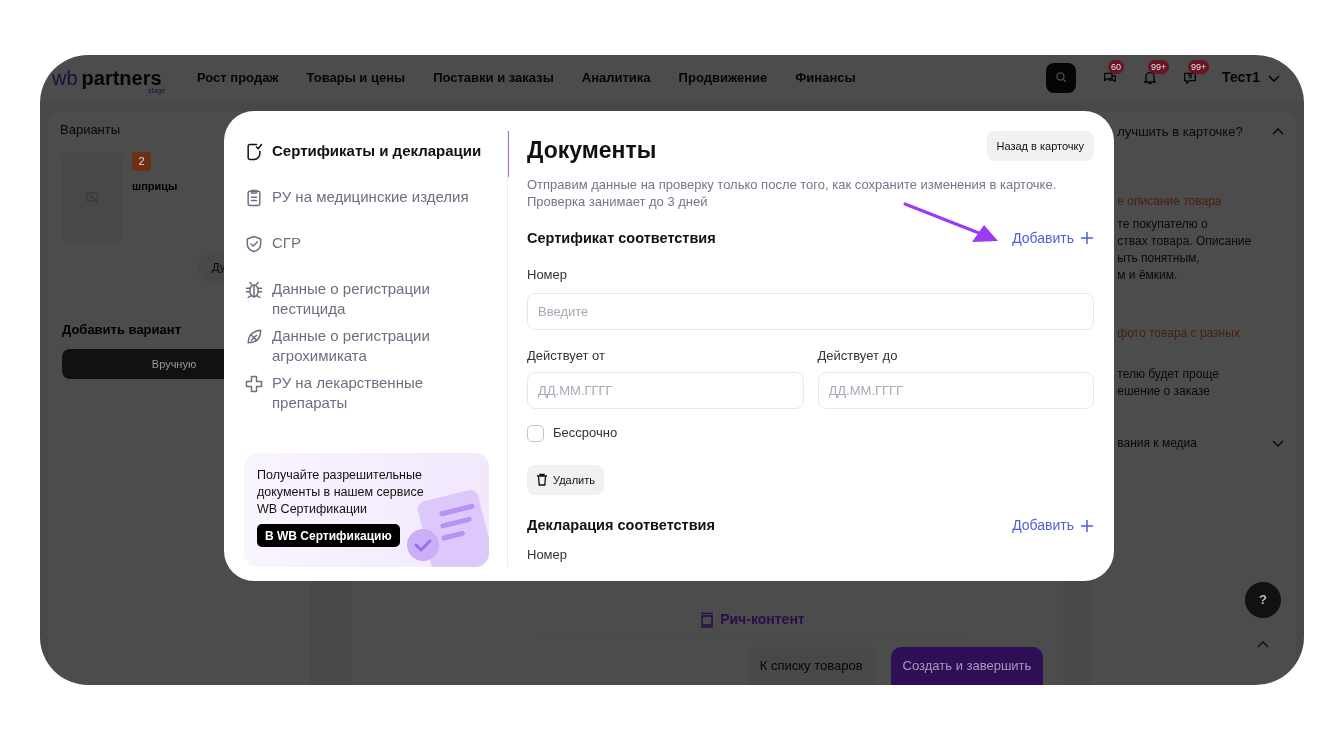 Image resolution: width=1344 pixels, height=740 pixels. What do you see at coordinates (366, 256) in the screenshot?
I see `document-type-tab: СГР` at bounding box center [366, 256].